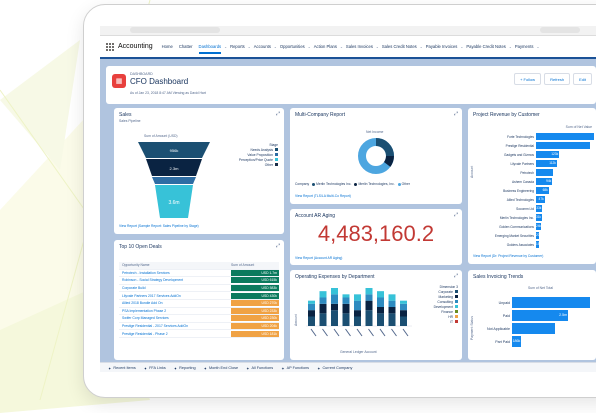 The height and width of the screenshot is (413, 596). Describe the element at coordinates (122, 368) in the screenshot. I see `utility-item-recent-items: ✦ Recent Items` at that location.